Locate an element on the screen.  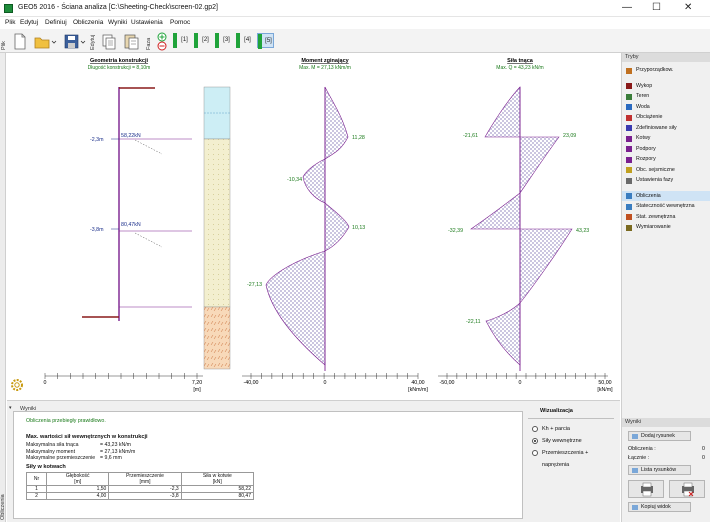
mode-item-13: Stateczność wewnętrzna is located at coordinates (666, 206).